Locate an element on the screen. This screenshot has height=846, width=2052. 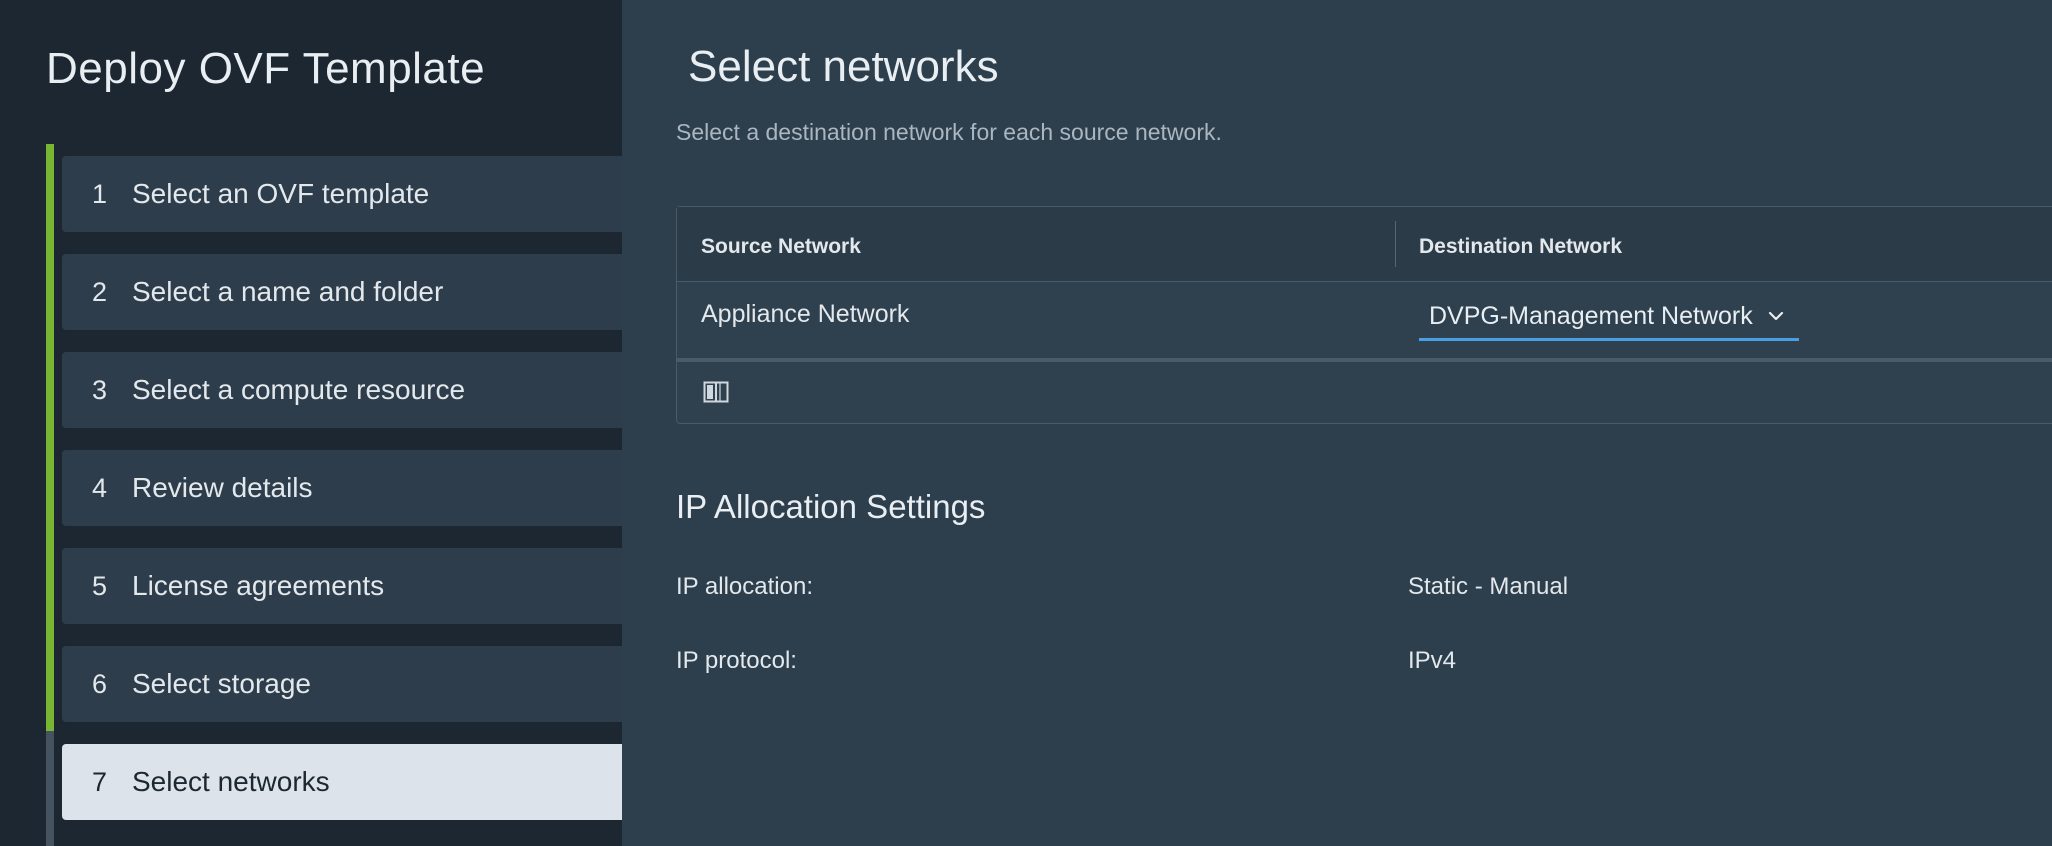
step-label: Review details is located at coordinates (222, 487).